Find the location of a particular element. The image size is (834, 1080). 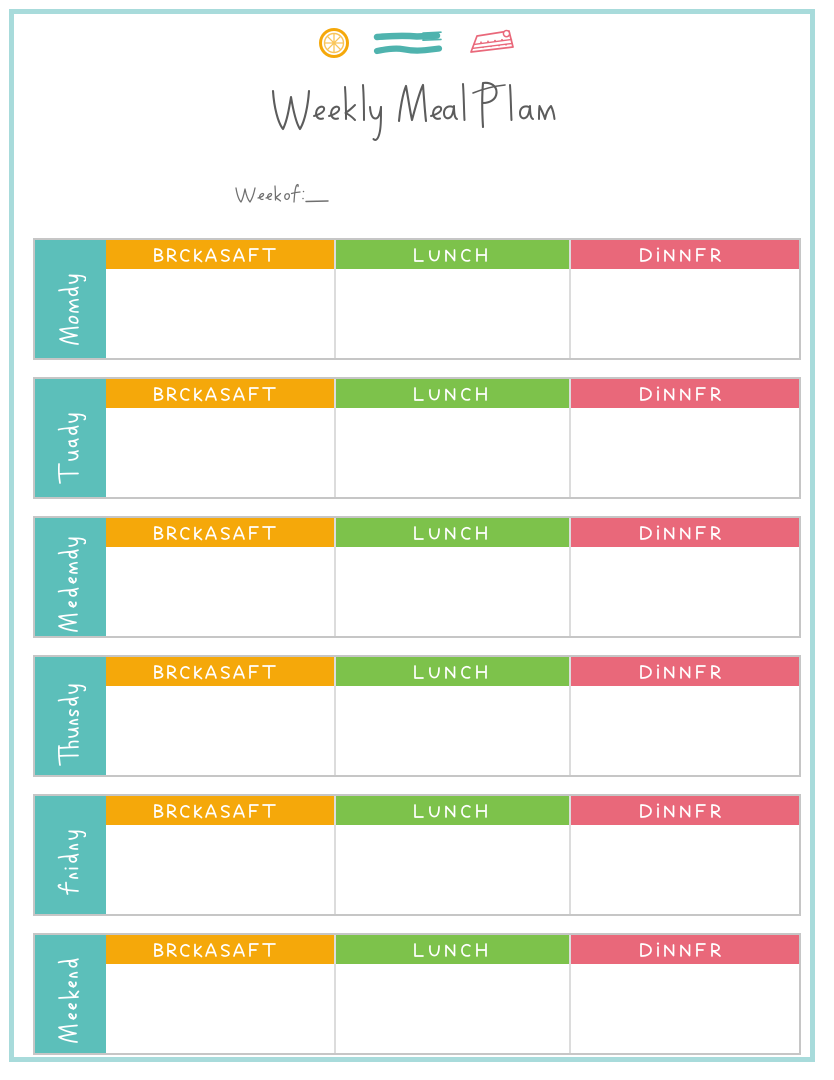

page-header: Weekly Meal Plan is located at coordinates (417, 86).